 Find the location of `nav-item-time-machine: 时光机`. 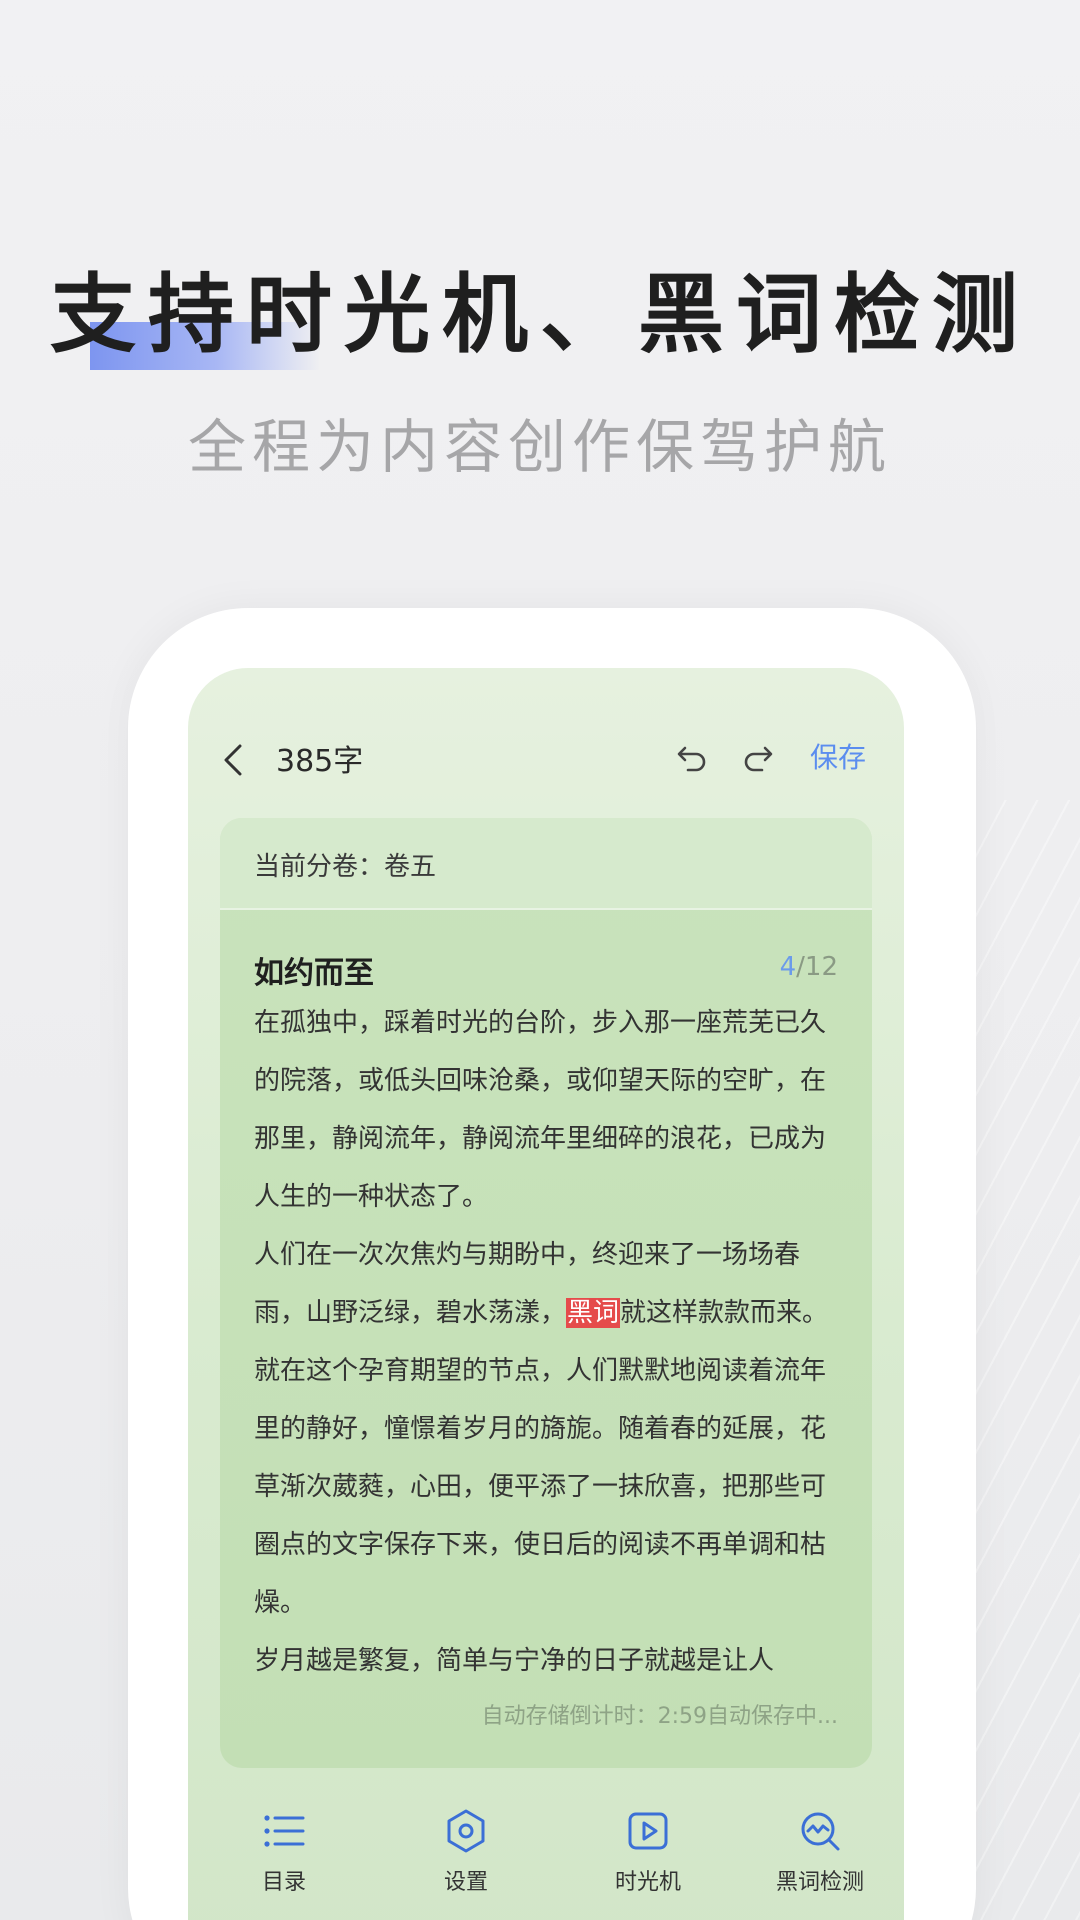

nav-item-time-machine: 时光机 is located at coordinates (648, 1852).